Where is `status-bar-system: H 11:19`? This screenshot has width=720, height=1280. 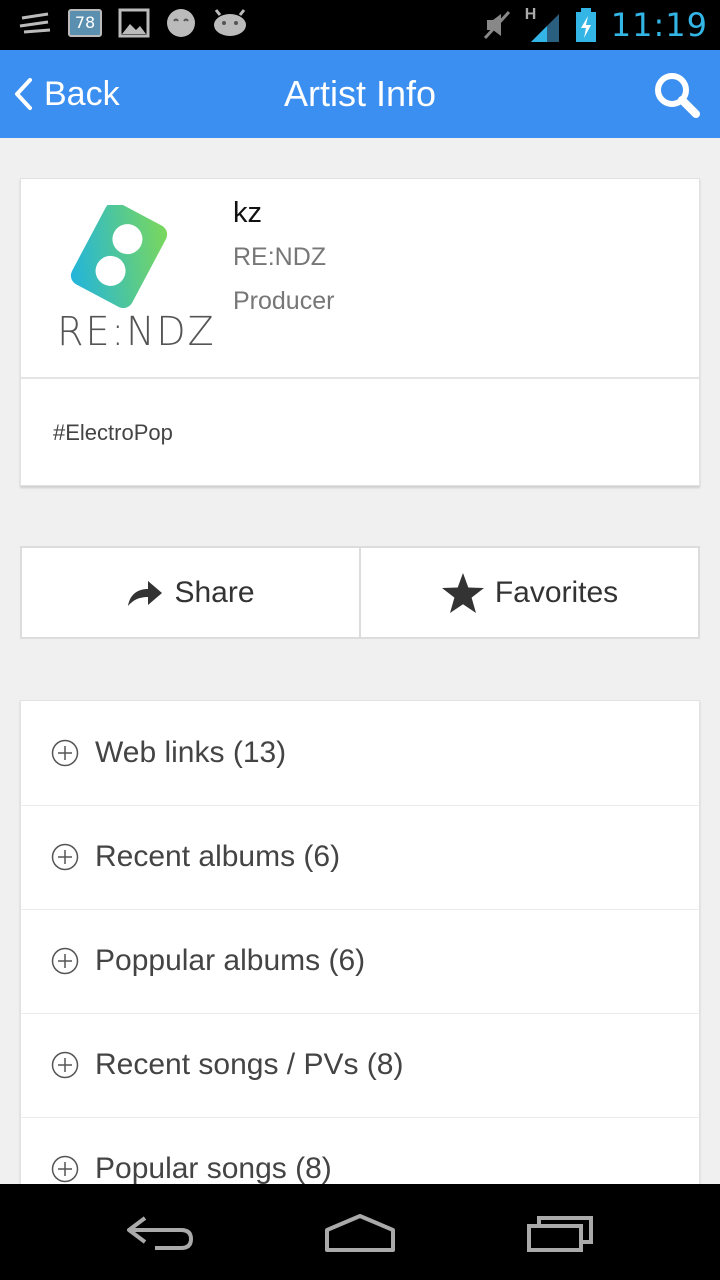 status-bar-system: H 11:19 is located at coordinates (595, 25).